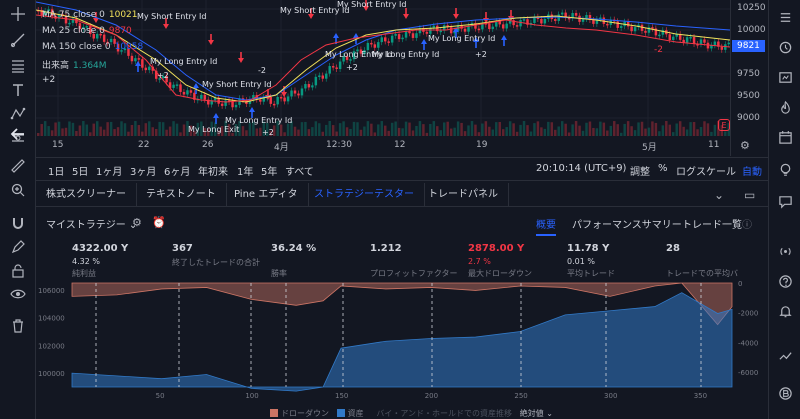  I want to click on log-scale-button: ログスケール, so click(706, 170).